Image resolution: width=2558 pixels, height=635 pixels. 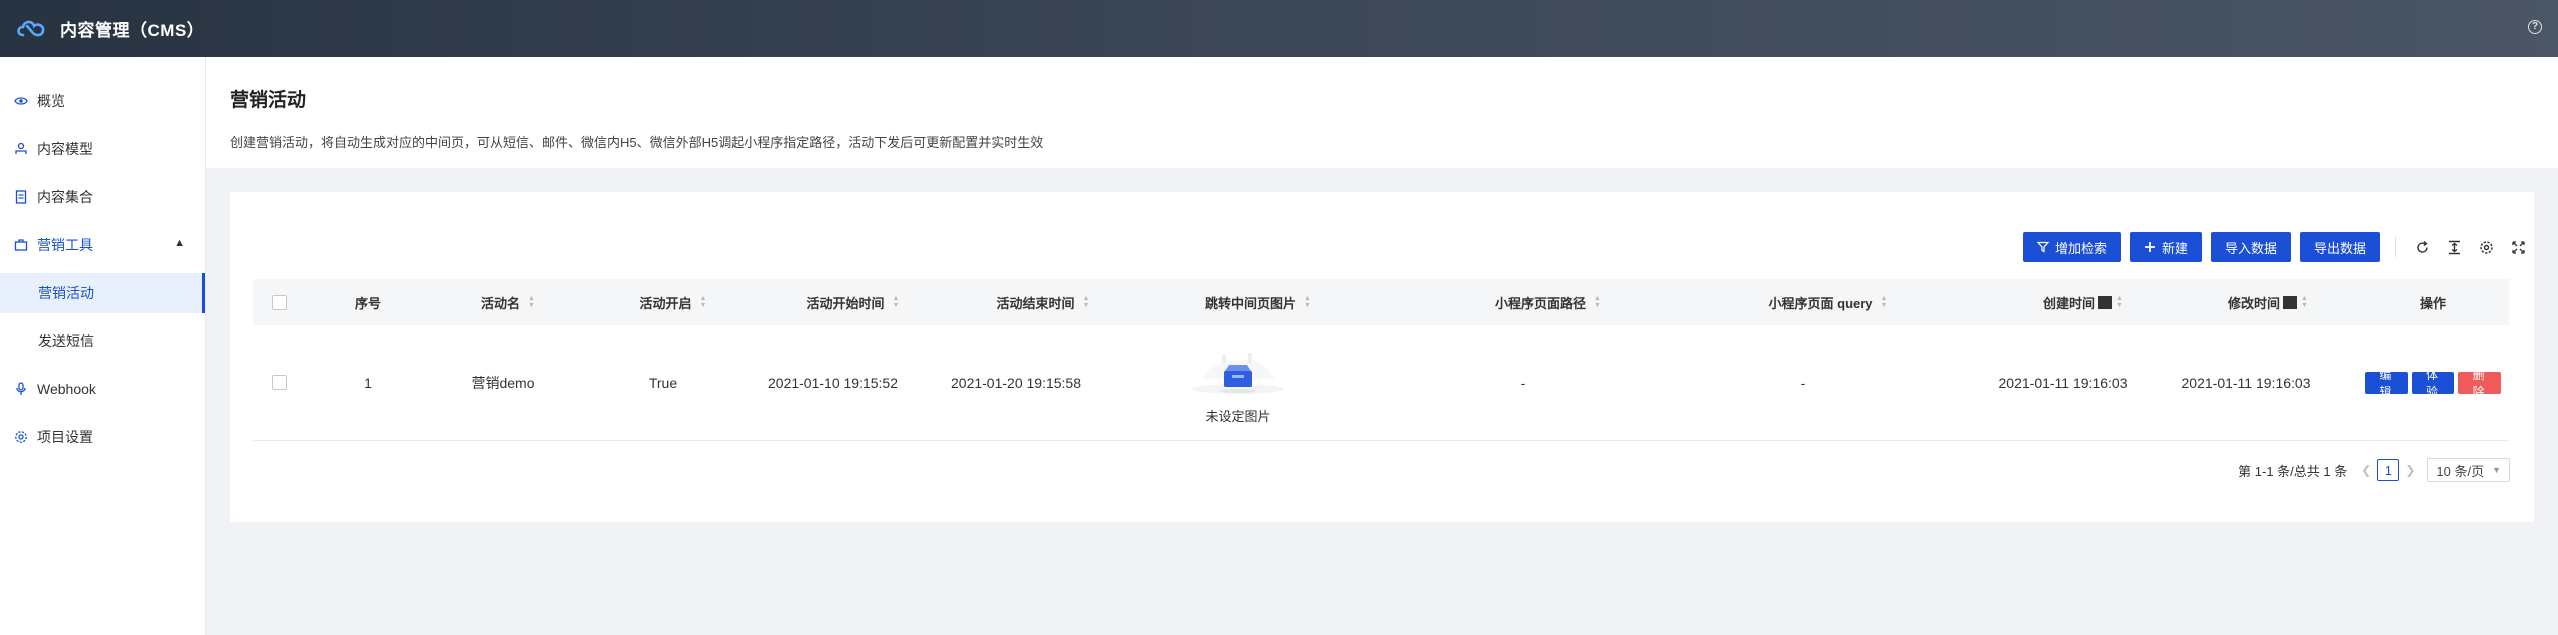 I want to click on sidebar-item-marketing-tools: 营销工具 ▲, so click(x=102, y=245).